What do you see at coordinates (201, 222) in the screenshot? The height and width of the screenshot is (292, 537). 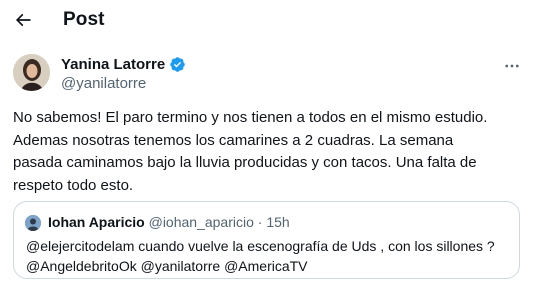 I see `quote-author-handle: @iohan_aparicio` at bounding box center [201, 222].